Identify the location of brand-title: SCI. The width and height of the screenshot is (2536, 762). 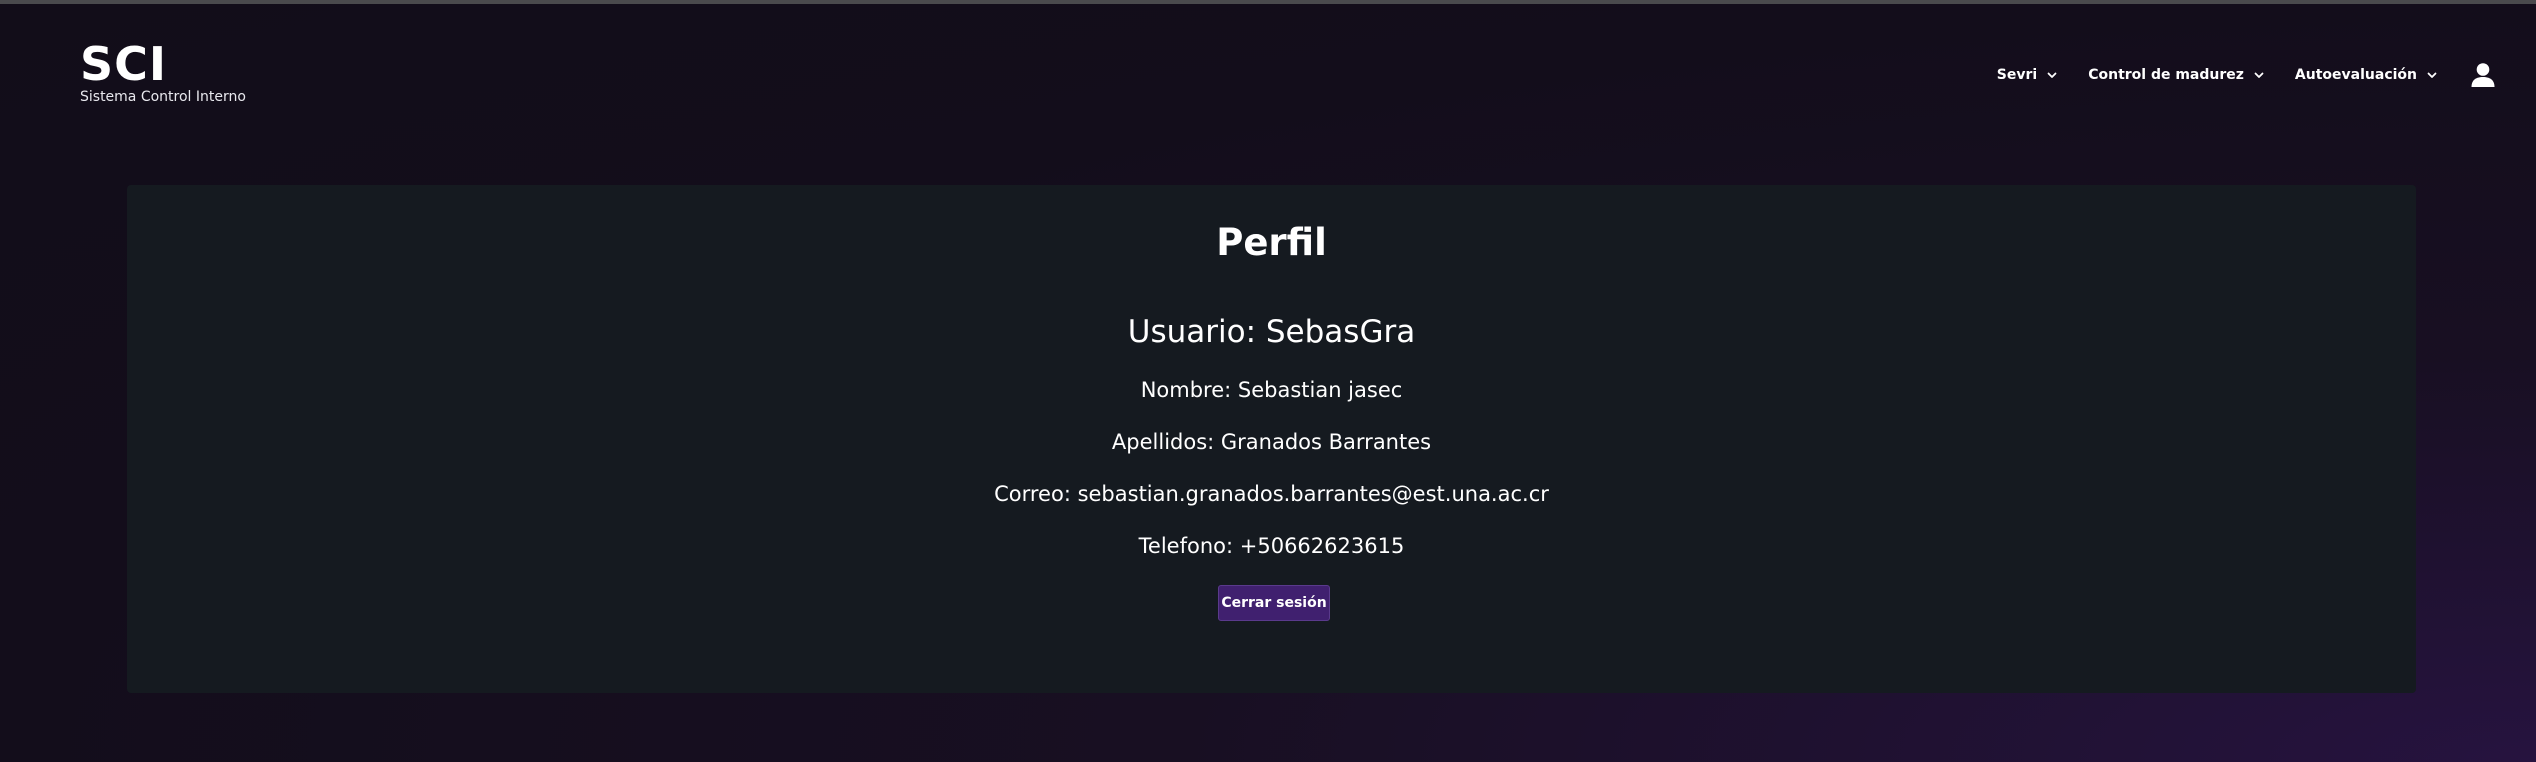
(124, 64).